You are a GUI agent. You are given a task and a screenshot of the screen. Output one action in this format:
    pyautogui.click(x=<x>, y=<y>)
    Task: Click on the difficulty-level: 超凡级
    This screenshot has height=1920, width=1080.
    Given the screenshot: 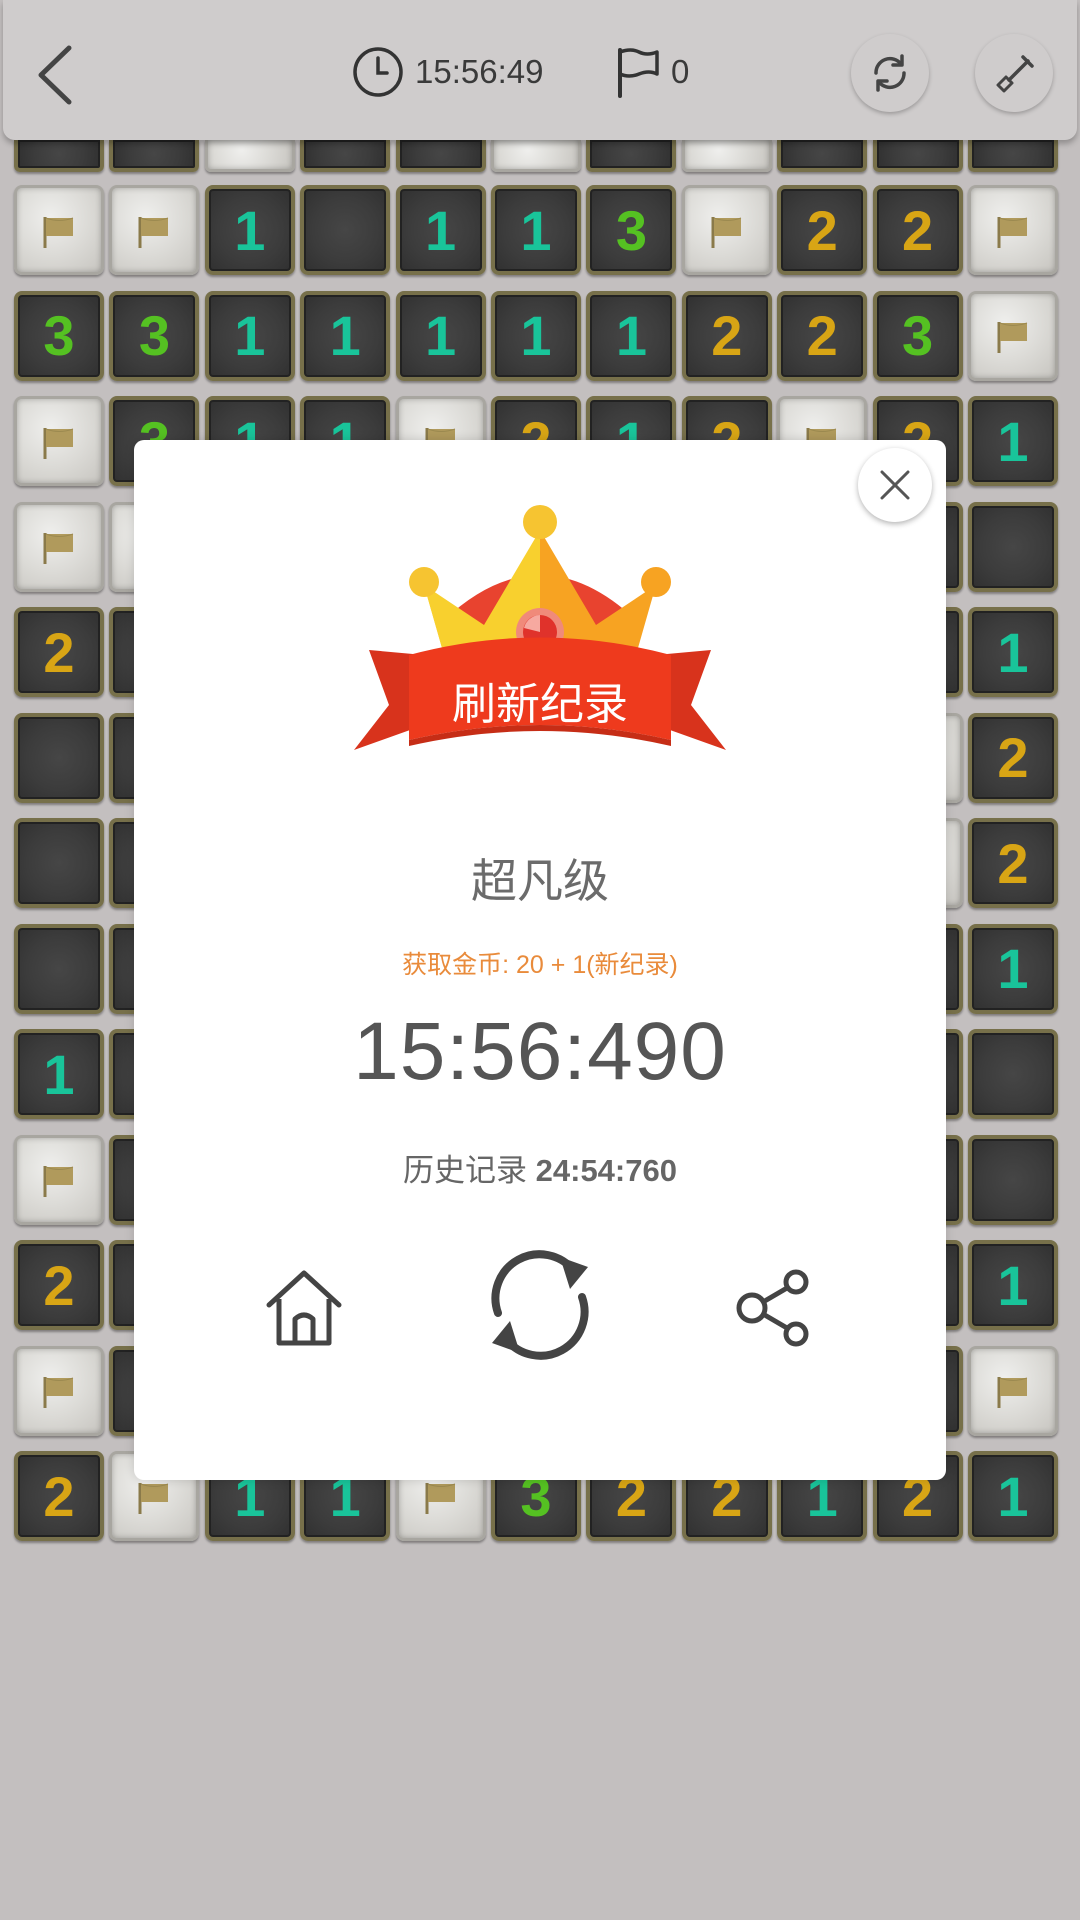 What is the action you would take?
    pyautogui.click(x=540, y=881)
    